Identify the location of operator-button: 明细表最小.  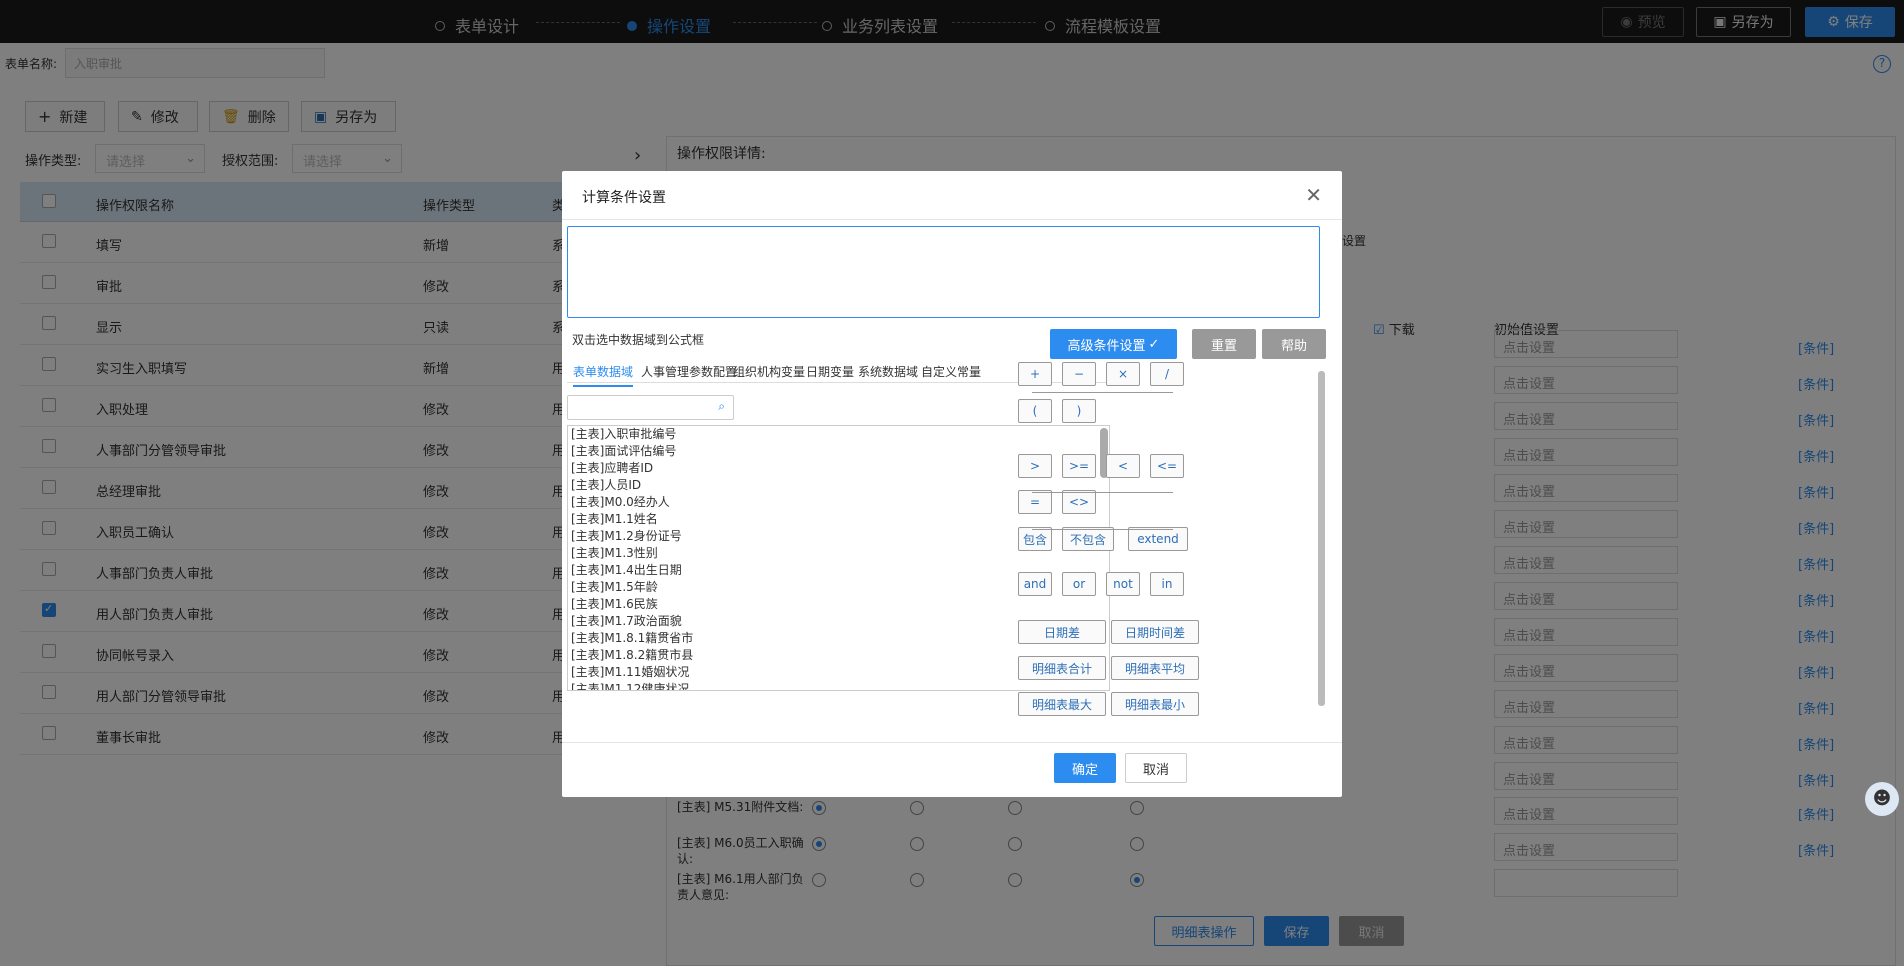
(1155, 704).